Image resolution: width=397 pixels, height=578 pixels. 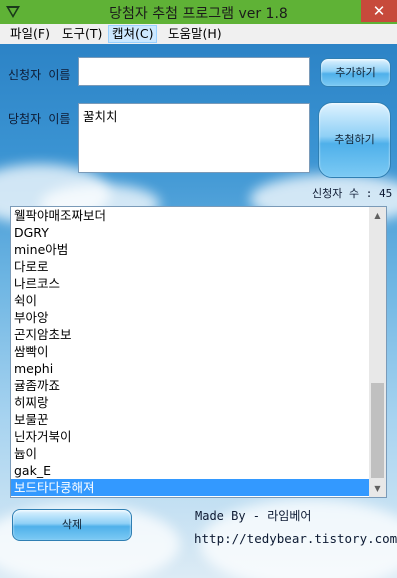 What do you see at coordinates (190, 317) in the screenshot?
I see `list-item: 부아앙` at bounding box center [190, 317].